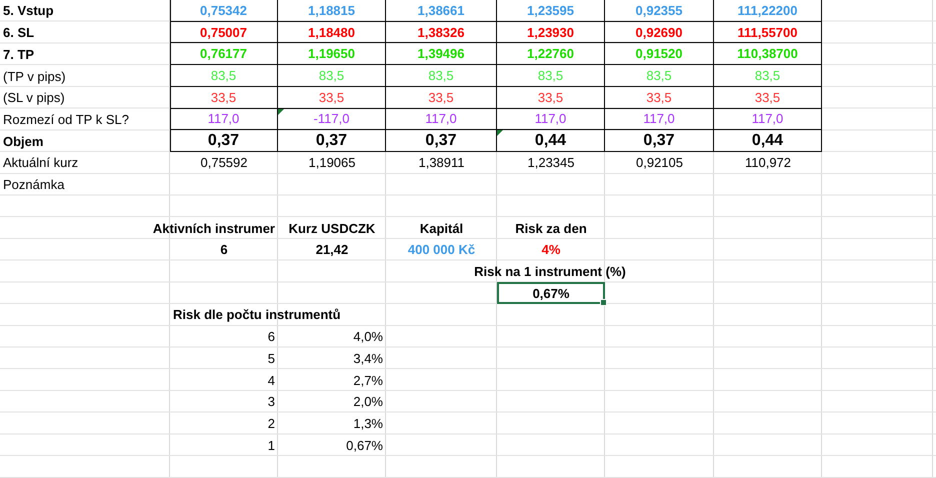 Image resolution: width=936 pixels, height=478 pixels. What do you see at coordinates (224, 163) in the screenshot?
I see `table-cell-text: 0,75592` at bounding box center [224, 163].